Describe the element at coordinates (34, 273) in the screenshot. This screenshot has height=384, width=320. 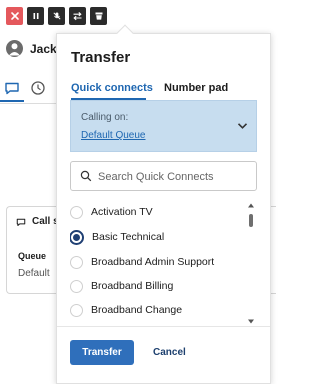
I see `queue-value: Default` at that location.